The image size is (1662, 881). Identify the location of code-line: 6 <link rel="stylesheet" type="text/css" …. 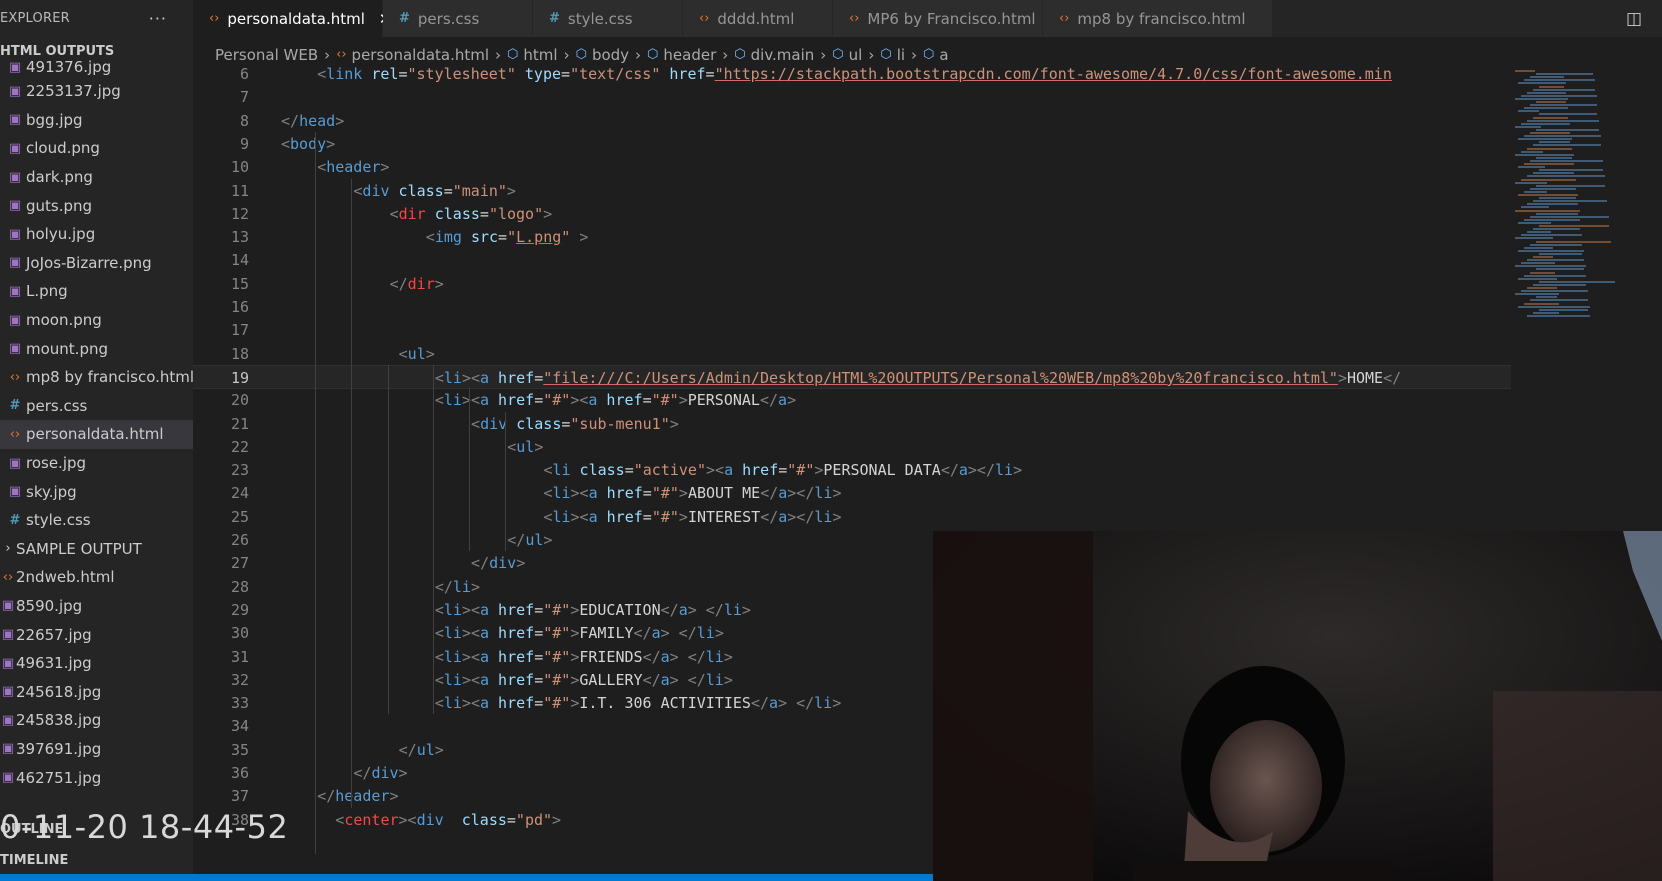
(852, 76).